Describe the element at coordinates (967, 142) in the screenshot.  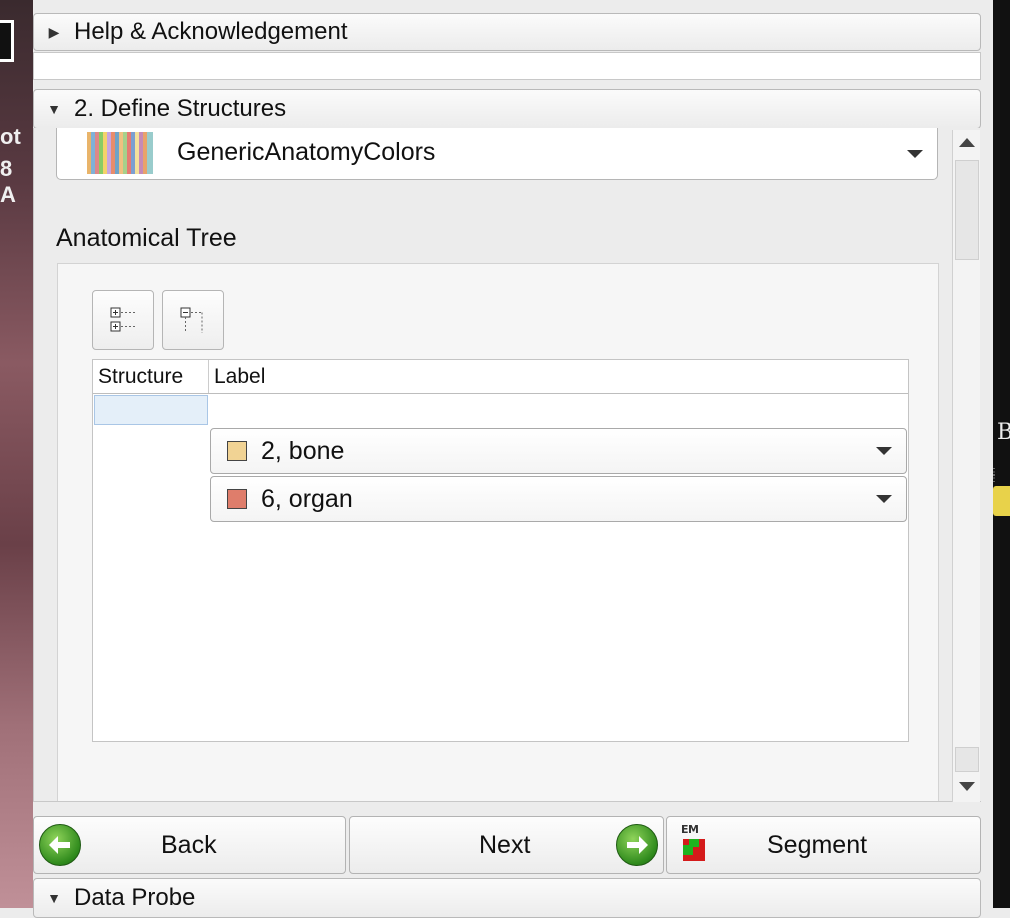
I see `scroll-up-arrow-icon` at that location.